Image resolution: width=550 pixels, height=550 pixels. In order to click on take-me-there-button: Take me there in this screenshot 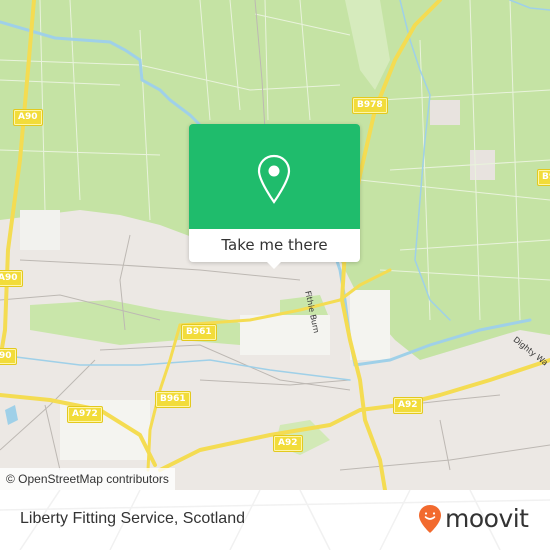, I will do `click(274, 245)`.